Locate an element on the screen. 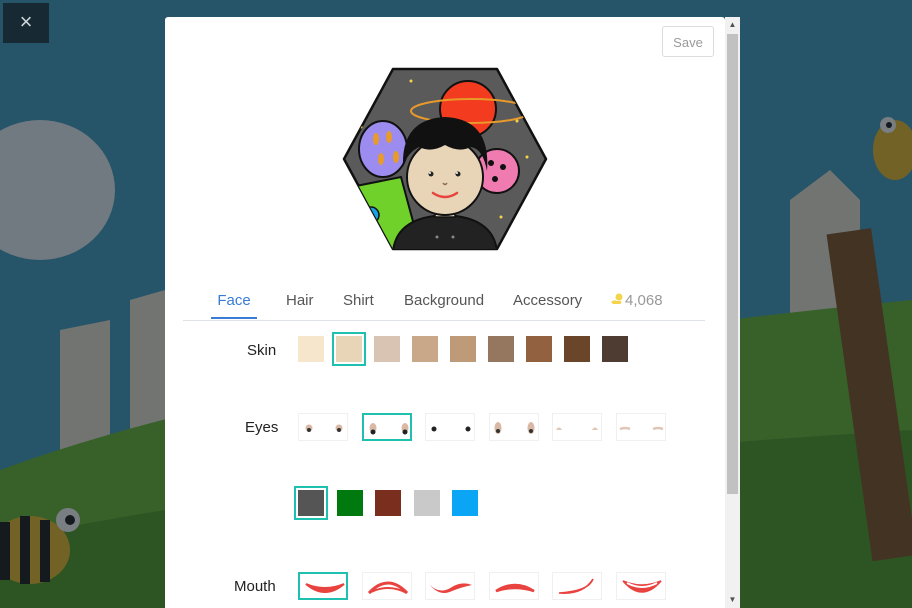  skin-label: Skin is located at coordinates (262, 350).